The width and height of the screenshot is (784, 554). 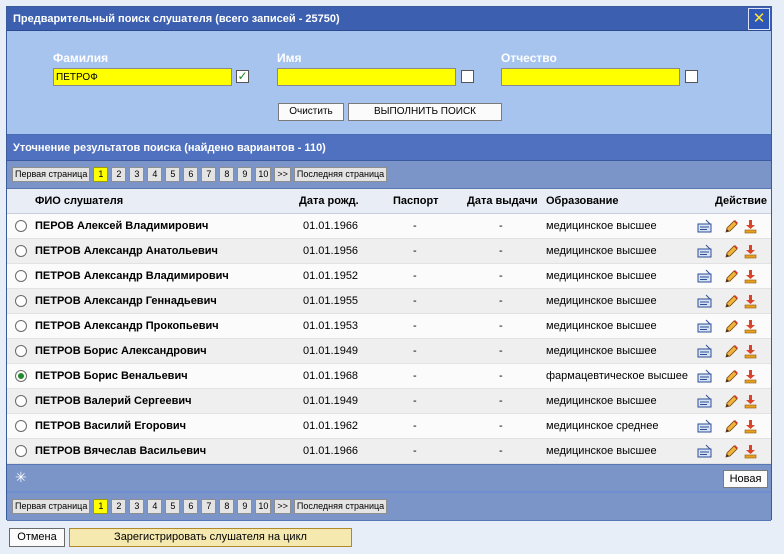 What do you see at coordinates (691, 76) in the screenshot?
I see `patronymic-checkbox` at bounding box center [691, 76].